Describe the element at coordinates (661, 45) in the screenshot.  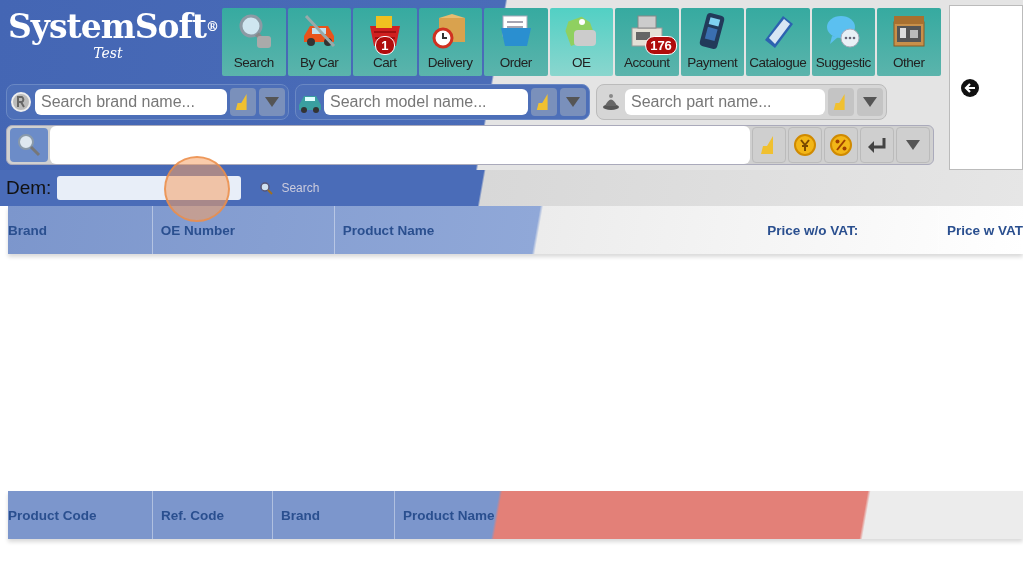
I see `count-badge: 176` at that location.